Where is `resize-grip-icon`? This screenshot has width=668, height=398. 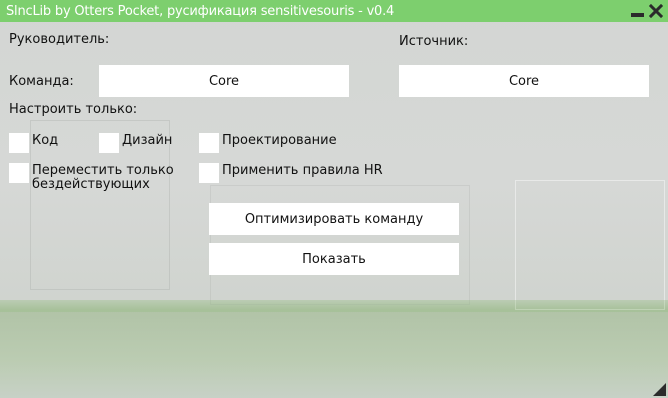 resize-grip-icon is located at coordinates (659, 389).